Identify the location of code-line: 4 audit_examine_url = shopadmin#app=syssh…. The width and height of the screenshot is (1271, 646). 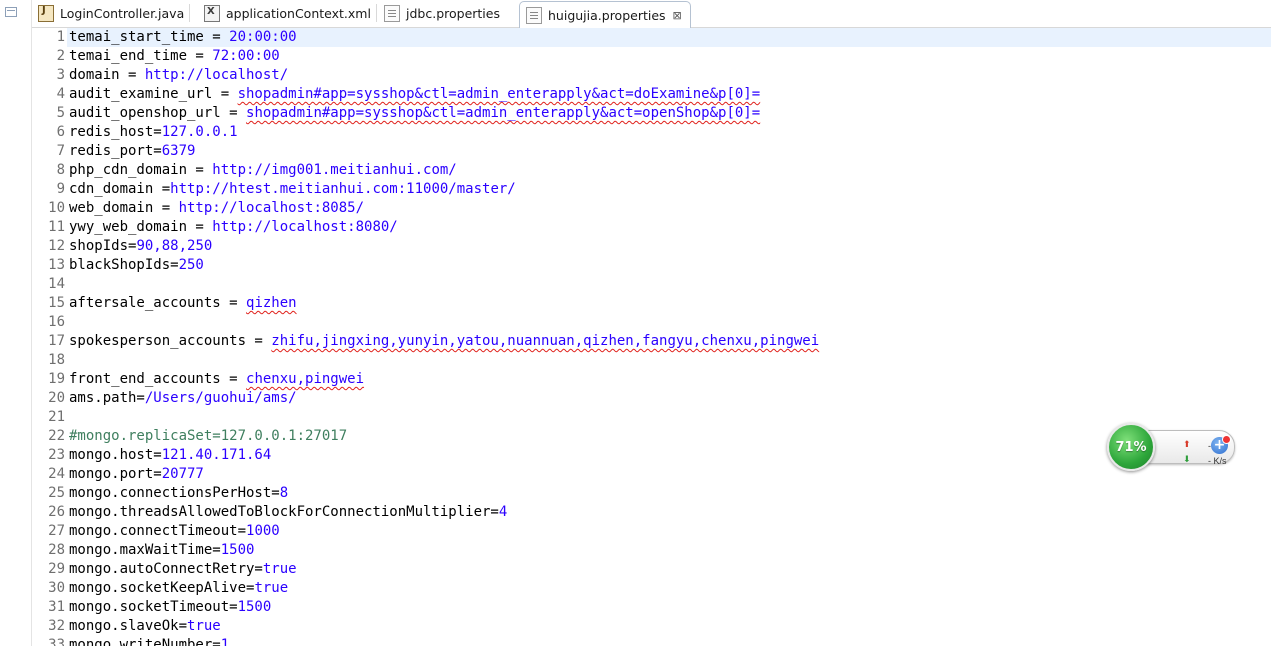
(425, 94).